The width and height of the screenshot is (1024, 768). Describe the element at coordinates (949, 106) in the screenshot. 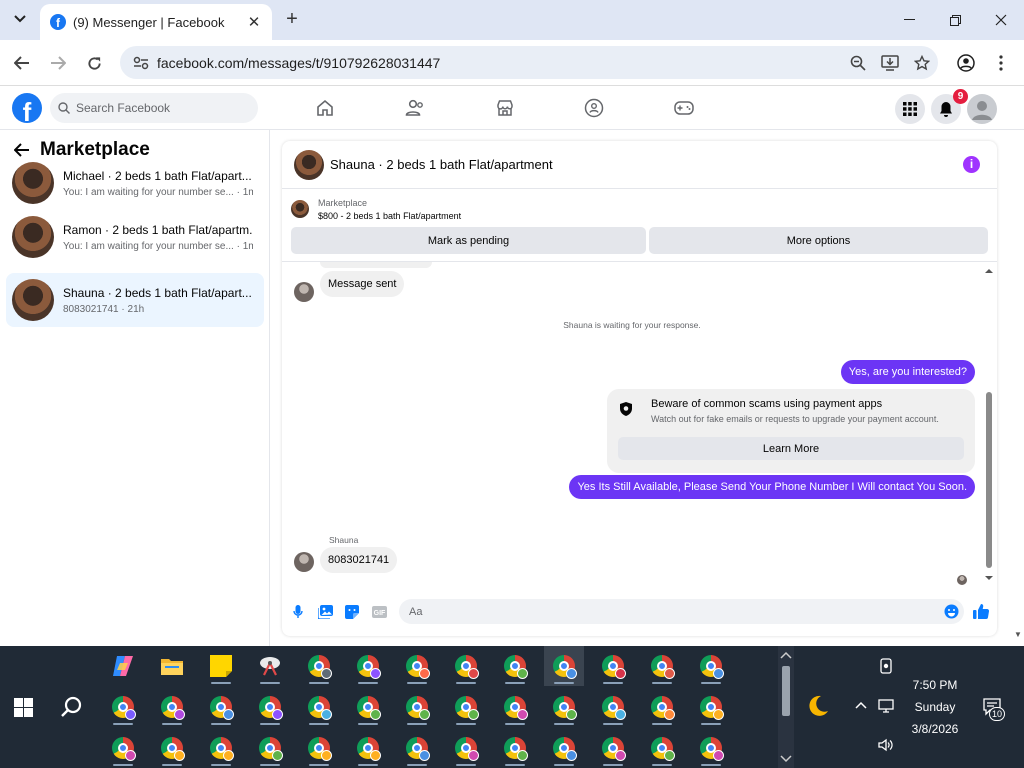

I see `notifications-bell-icon: 9` at that location.